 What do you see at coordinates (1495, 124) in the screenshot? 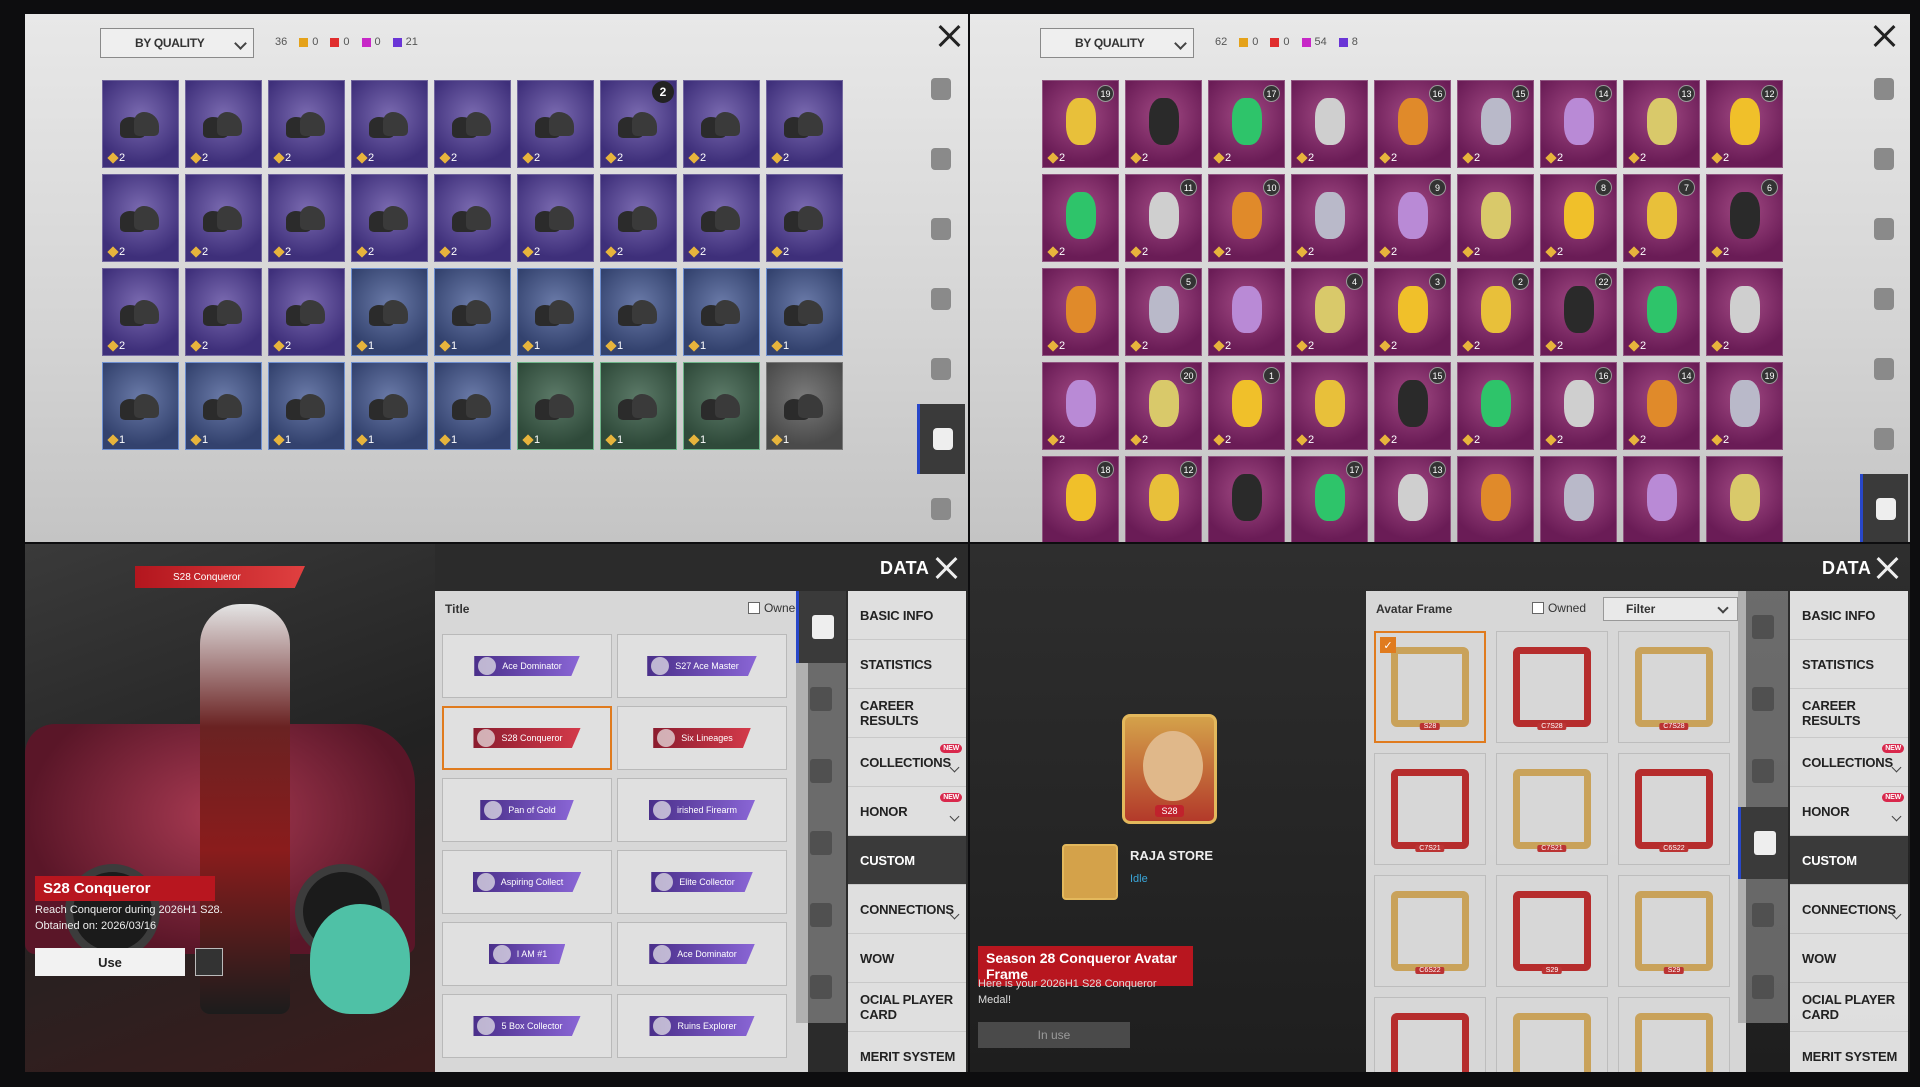
I see `item-tile: 15 2` at bounding box center [1495, 124].